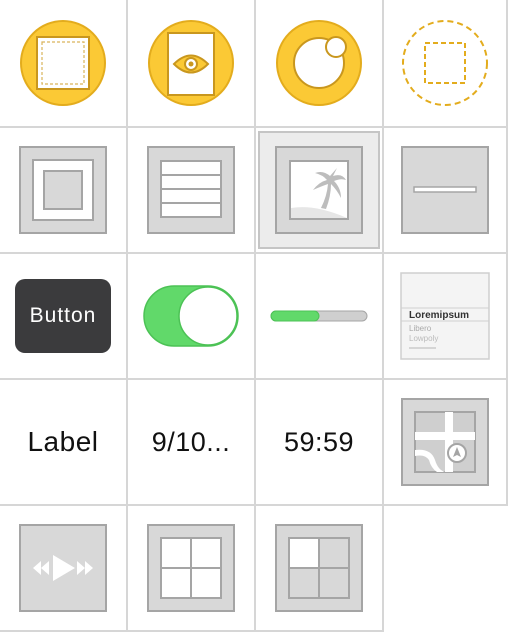  What do you see at coordinates (439, 315) in the screenshot?
I see `text-line-1: Loremipsum` at bounding box center [439, 315].